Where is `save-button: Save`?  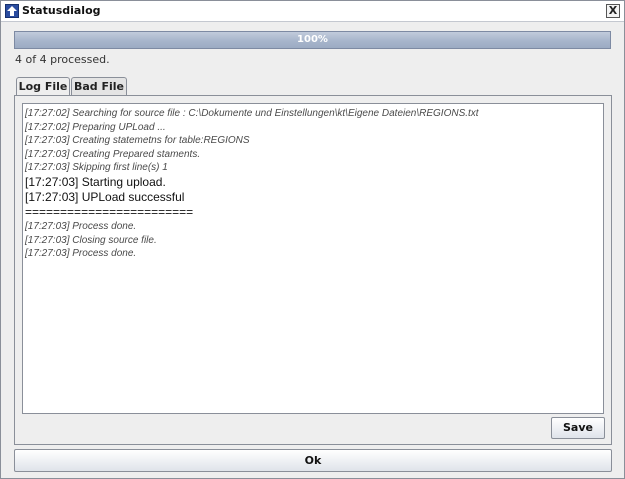 save-button: Save is located at coordinates (578, 428).